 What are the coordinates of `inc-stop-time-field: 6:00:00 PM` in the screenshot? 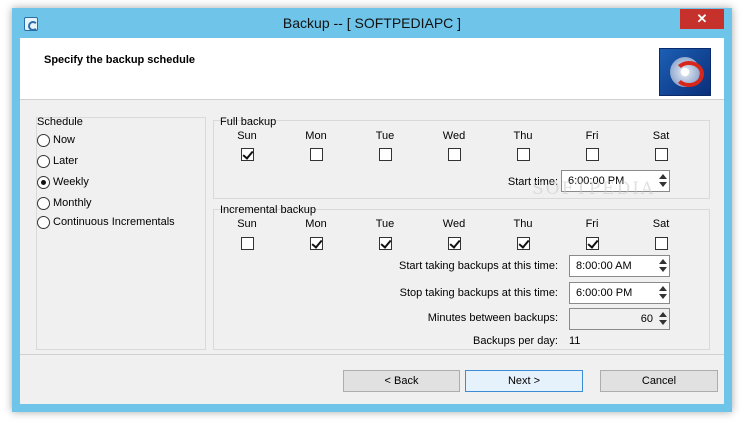 It's located at (619, 293).